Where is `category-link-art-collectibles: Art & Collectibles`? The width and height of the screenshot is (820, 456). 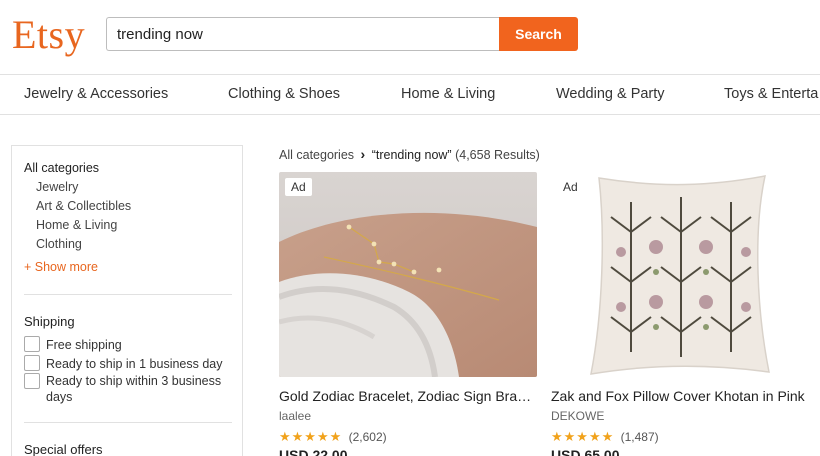
category-link-art-collectibles: Art & Collectibles is located at coordinates (83, 206).